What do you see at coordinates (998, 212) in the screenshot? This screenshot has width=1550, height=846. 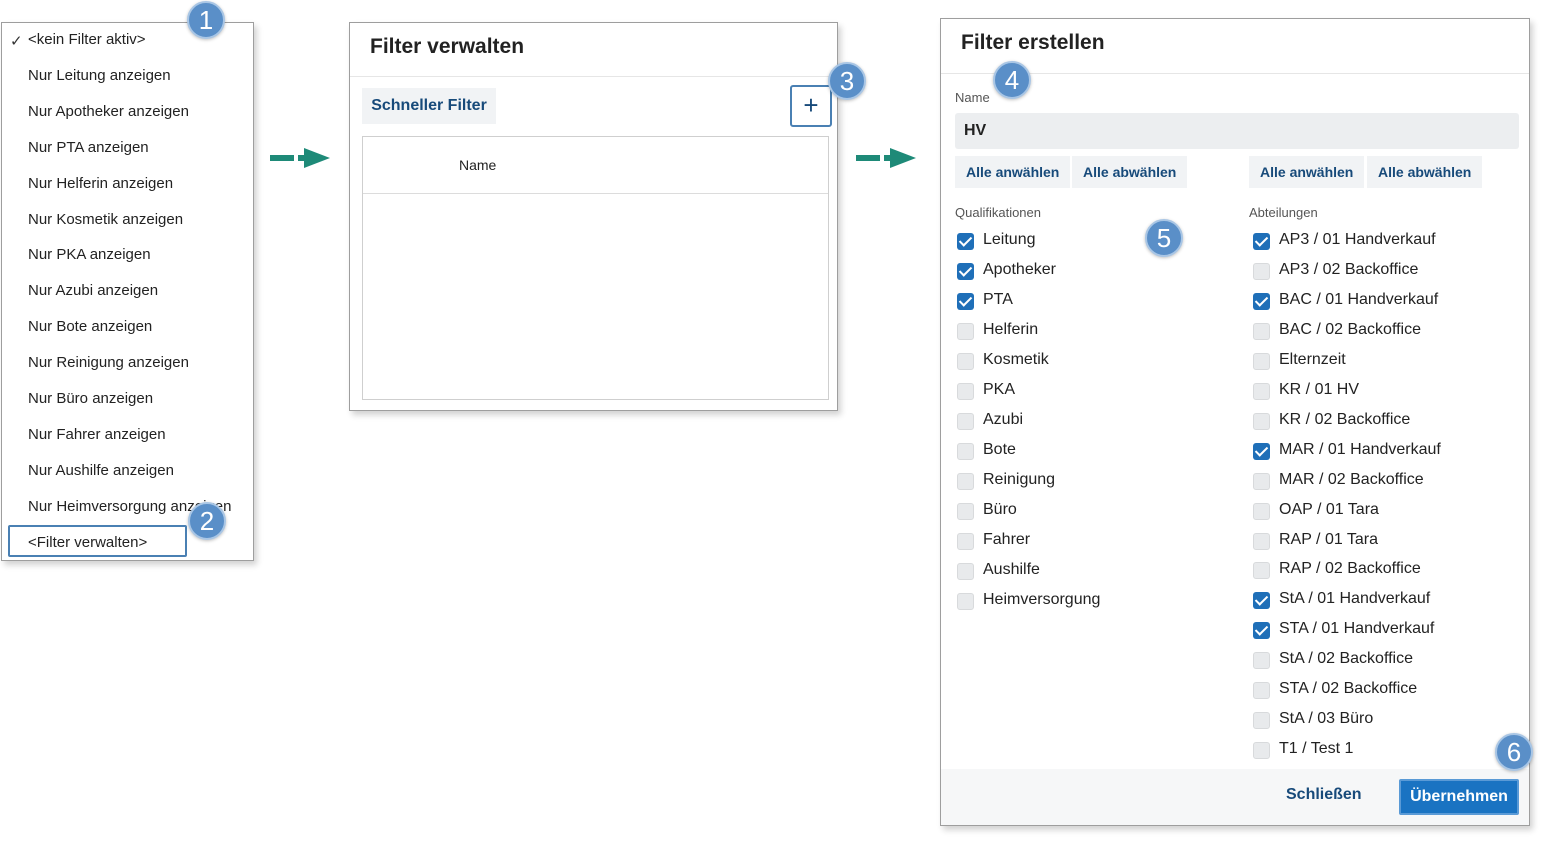 I see `qualifikationen-heading: Qualifikationen` at bounding box center [998, 212].